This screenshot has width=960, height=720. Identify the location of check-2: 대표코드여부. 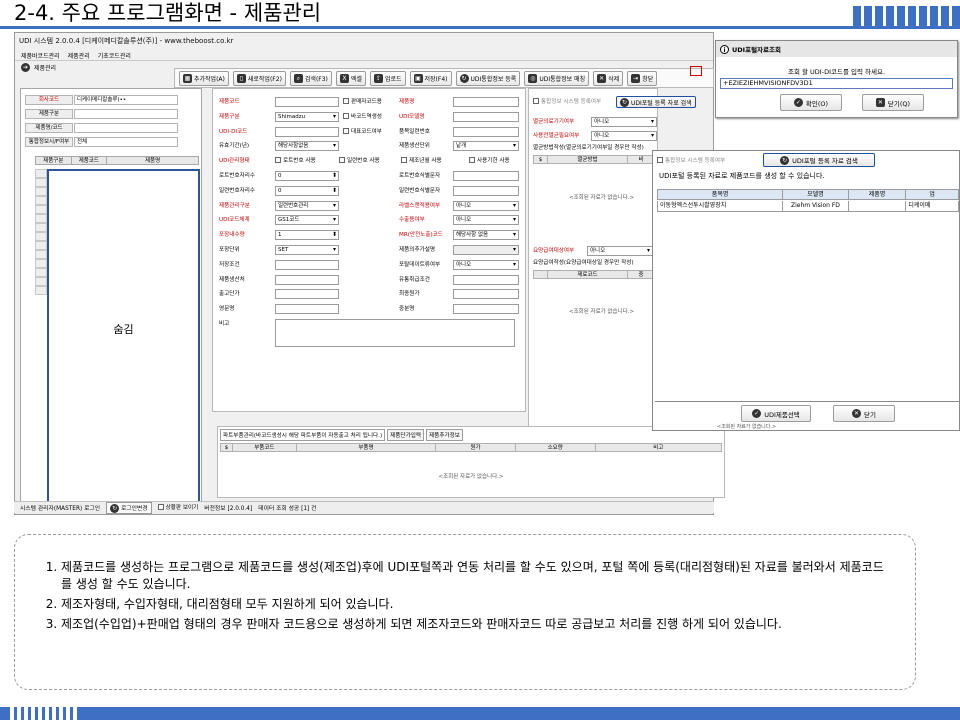
(362, 132).